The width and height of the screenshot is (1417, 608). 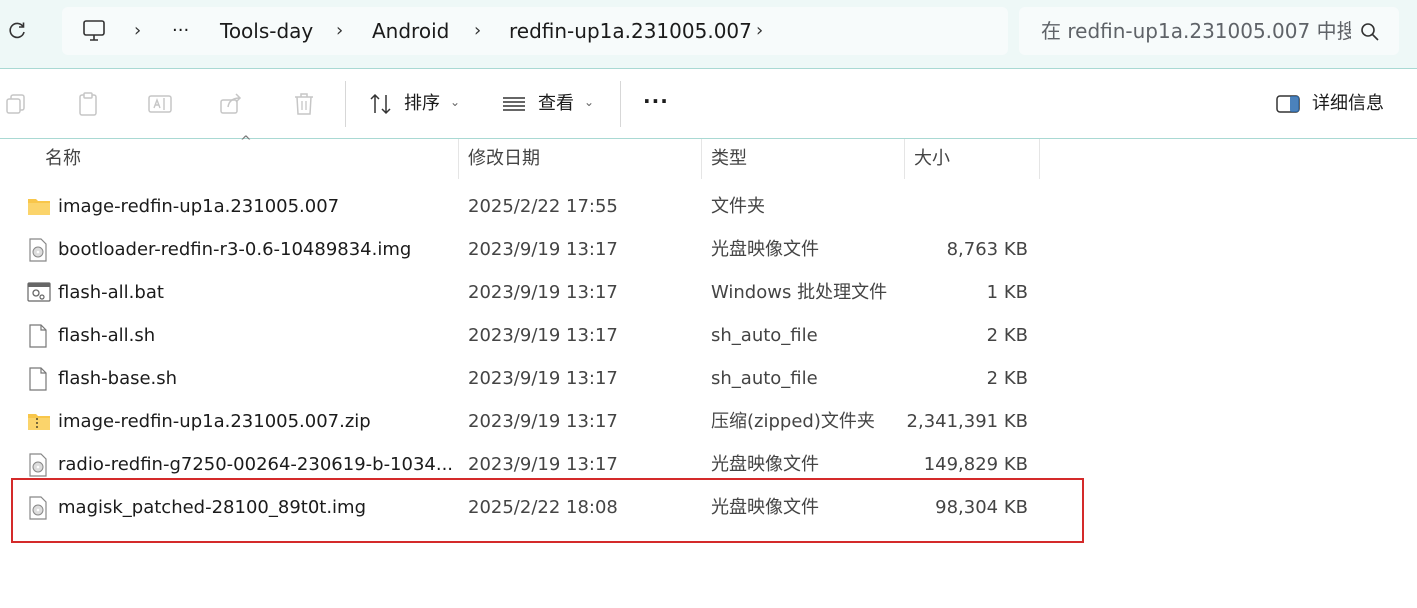 What do you see at coordinates (504, 159) in the screenshot?
I see `column-header-date: 修改日期` at bounding box center [504, 159].